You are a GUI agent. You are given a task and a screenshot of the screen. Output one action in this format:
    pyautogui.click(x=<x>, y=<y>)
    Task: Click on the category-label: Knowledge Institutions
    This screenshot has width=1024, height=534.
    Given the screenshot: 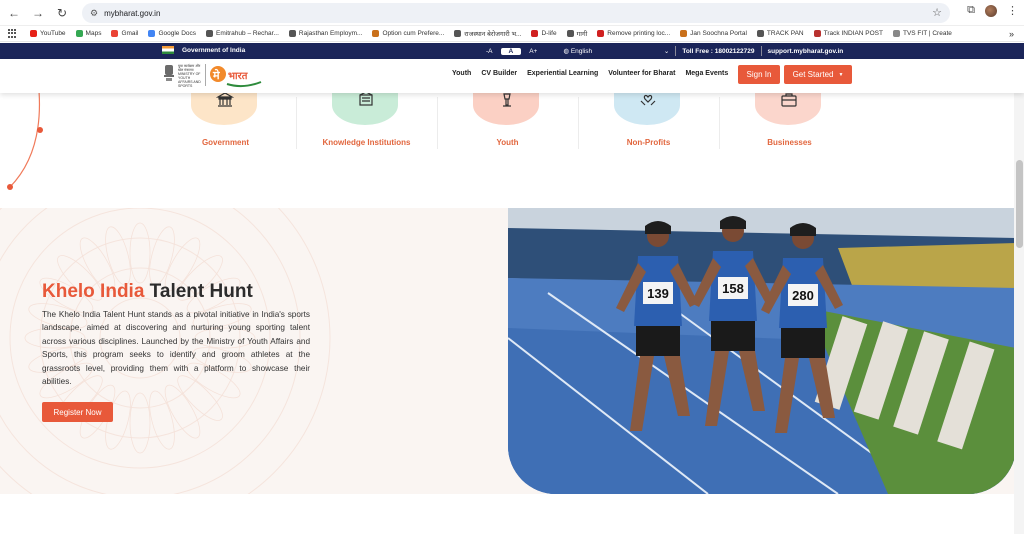 What is the action you would take?
    pyautogui.click(x=366, y=142)
    